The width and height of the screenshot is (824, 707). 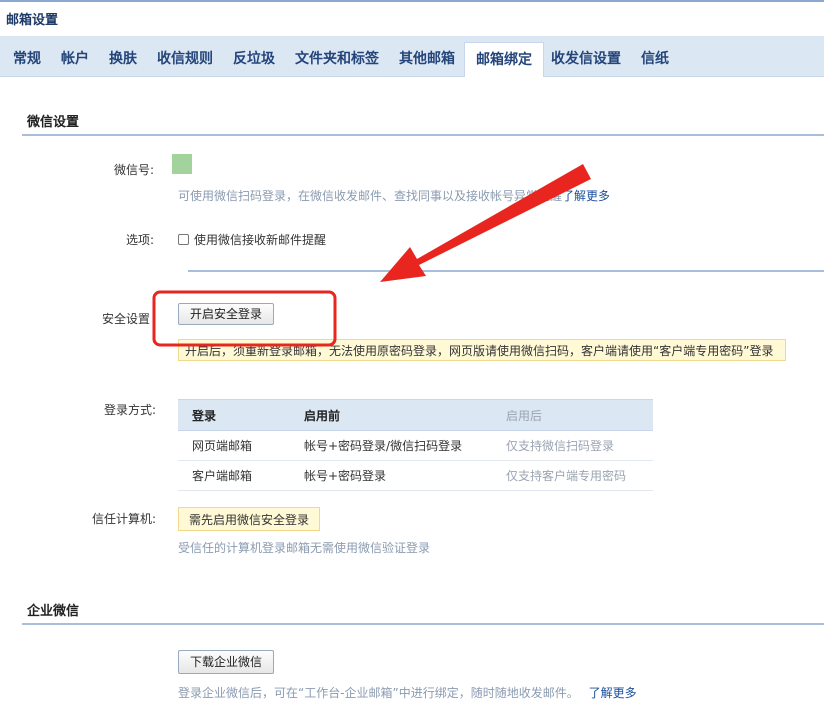 I want to click on trusted-requirement-badge: 需先启用微信安全登录, so click(x=249, y=519).